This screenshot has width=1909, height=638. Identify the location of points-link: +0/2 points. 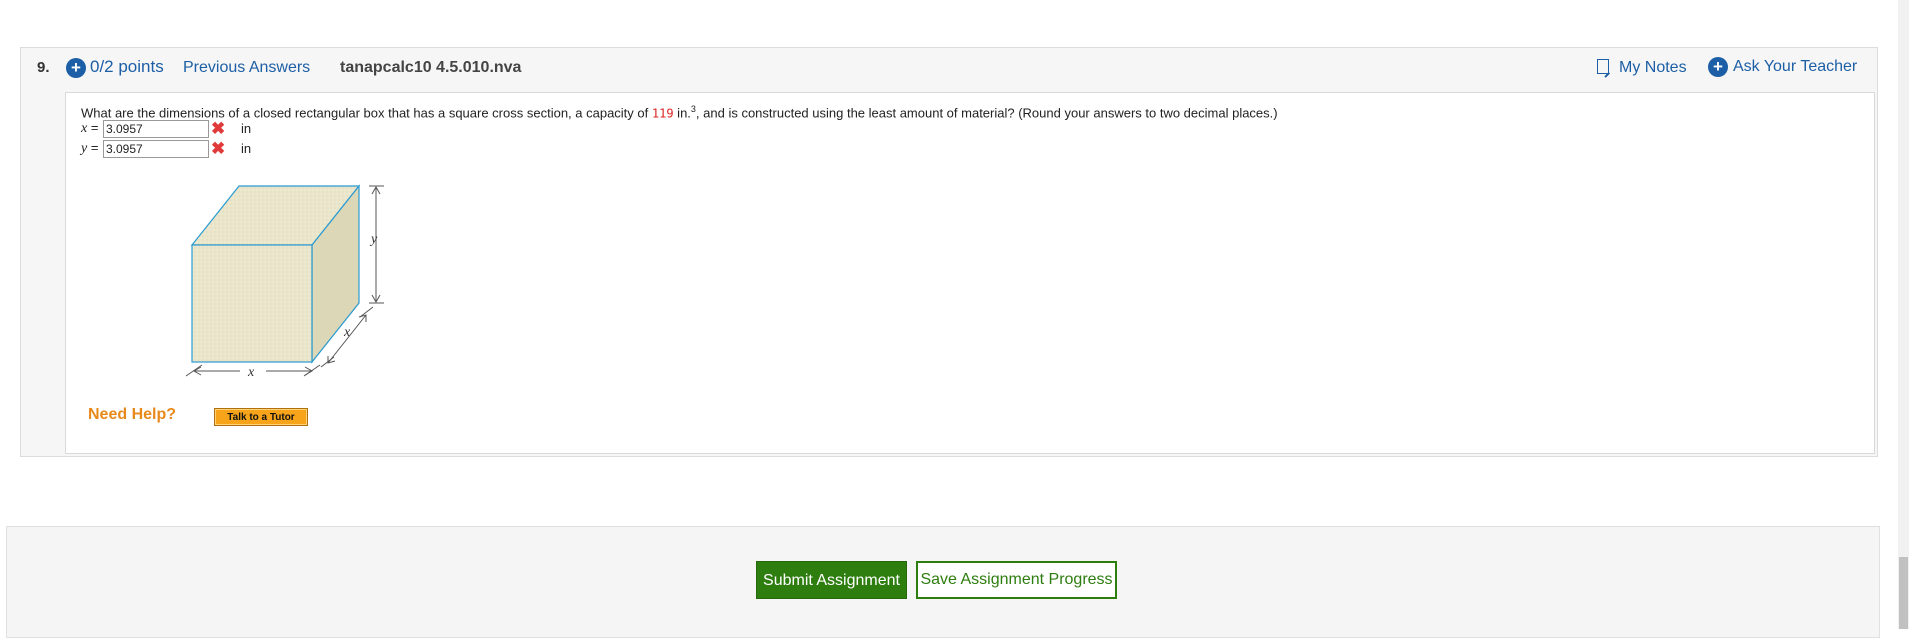
(115, 67).